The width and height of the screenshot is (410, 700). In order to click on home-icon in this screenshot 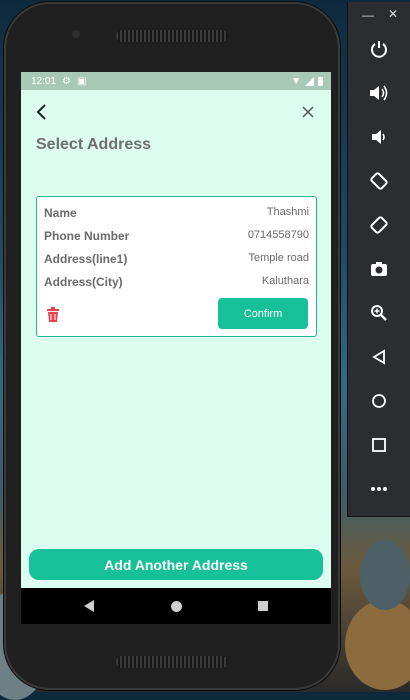, I will do `click(379, 401)`.